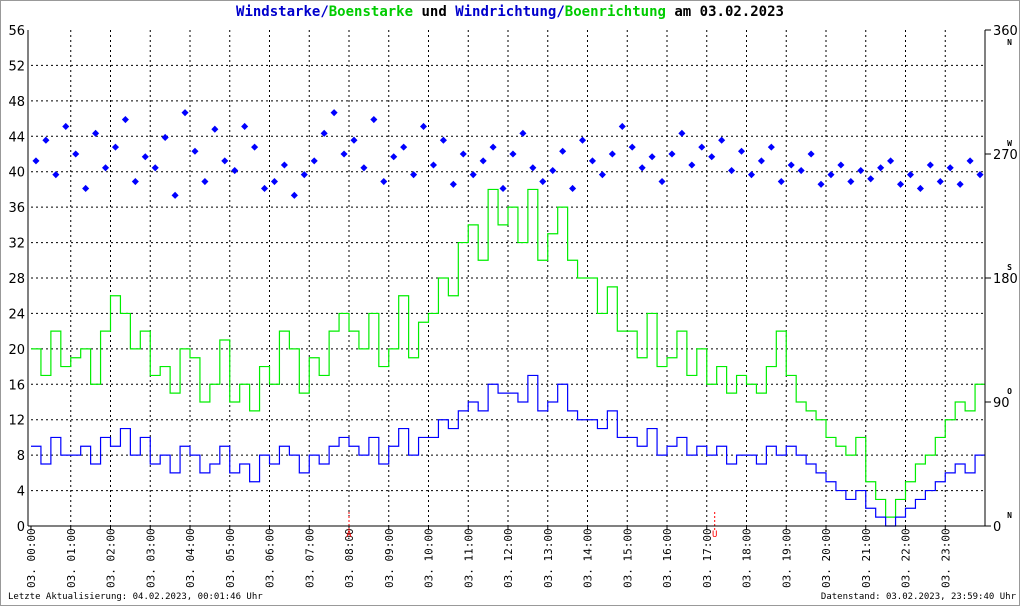  Describe the element at coordinates (190, 558) in the screenshot. I see `x-tick-label: 03. 04:00` at that location.